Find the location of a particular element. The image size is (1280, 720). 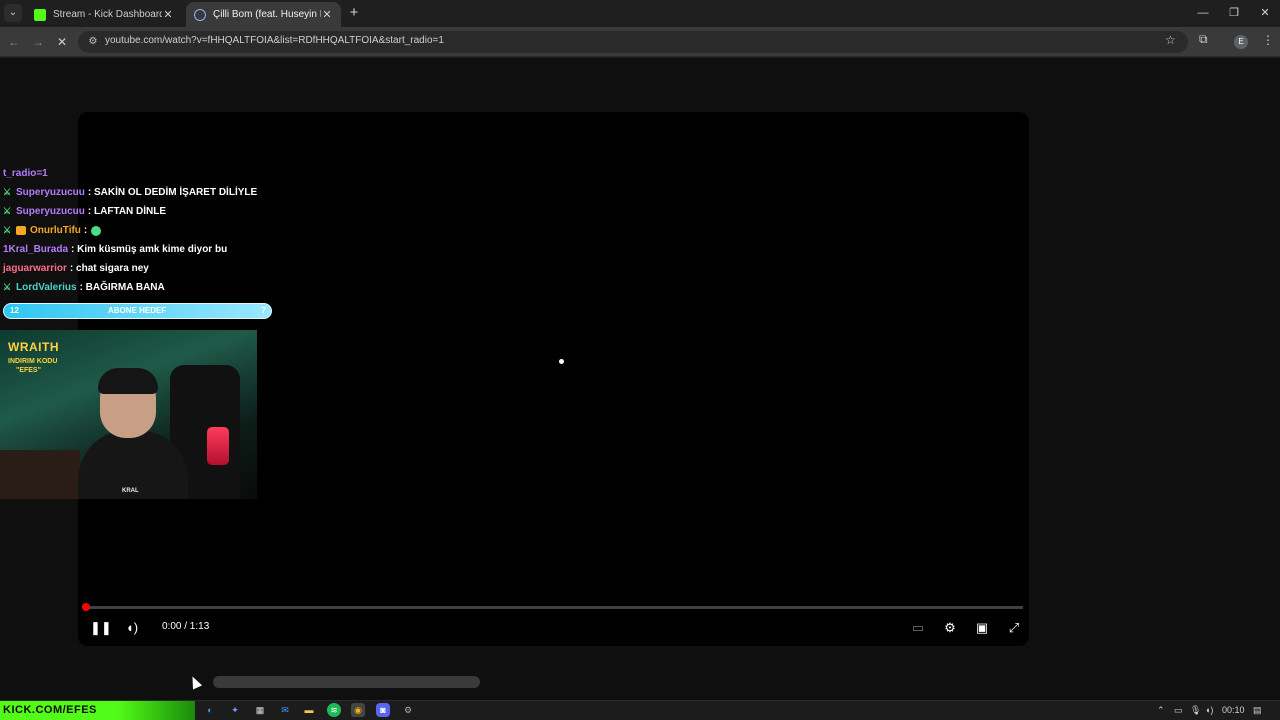

spotify-icon: ≋ is located at coordinates (334, 710).